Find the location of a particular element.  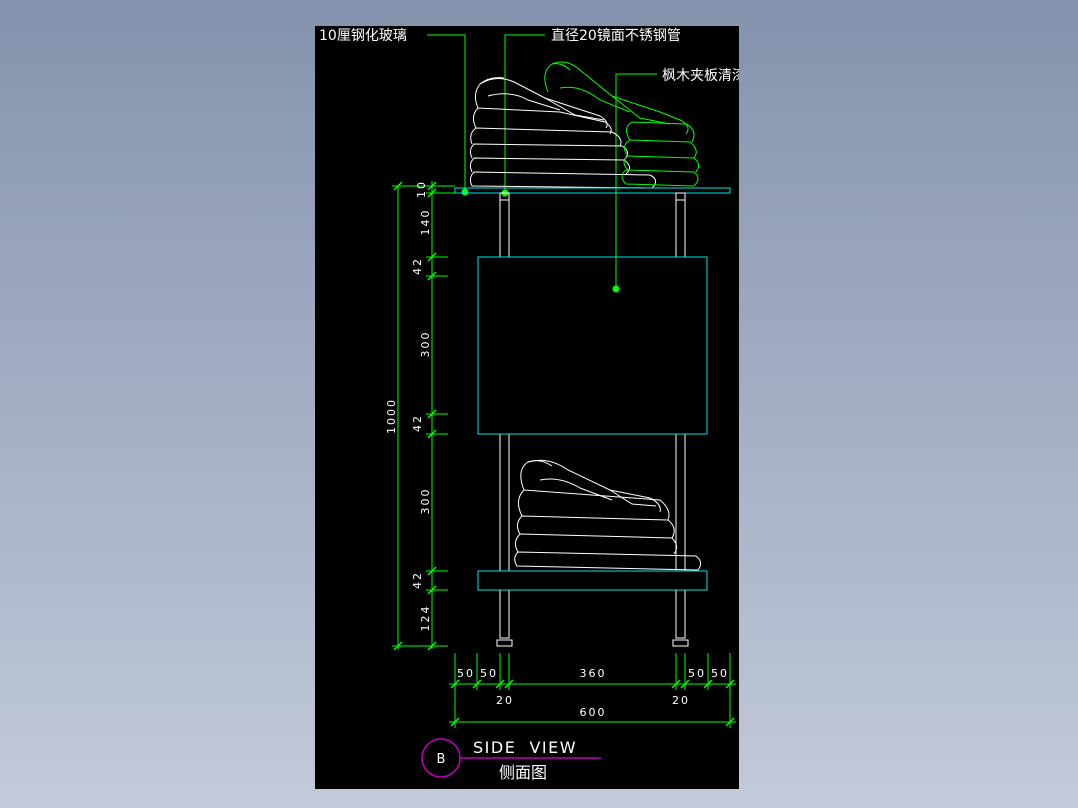

dim-300-a: 300 is located at coordinates (425, 344).